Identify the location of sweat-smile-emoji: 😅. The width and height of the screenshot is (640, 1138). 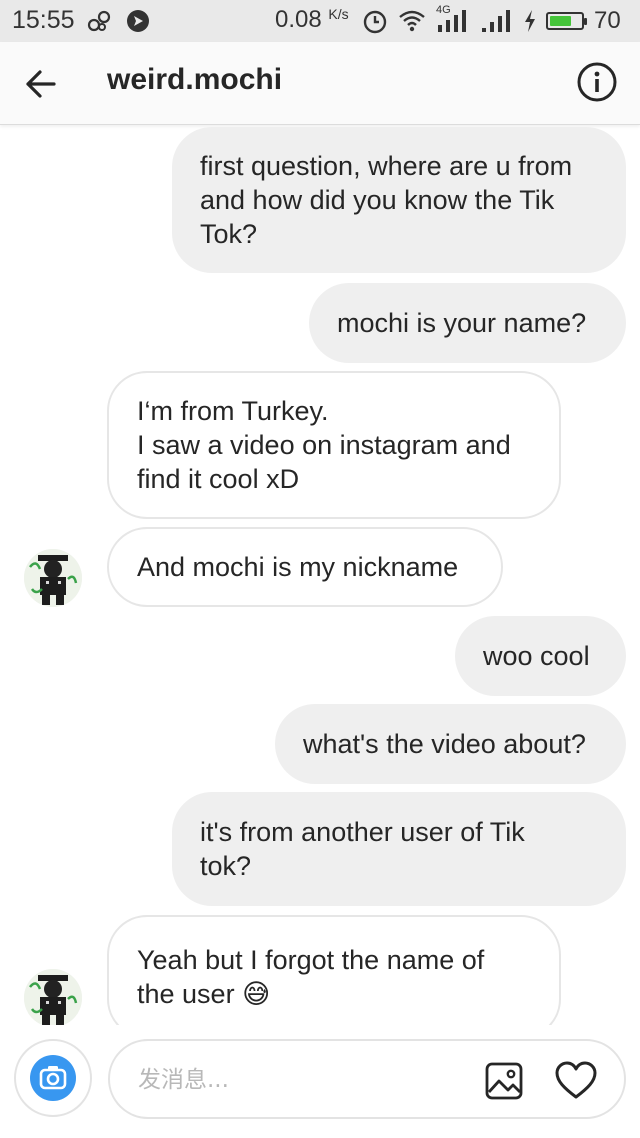
(256, 994).